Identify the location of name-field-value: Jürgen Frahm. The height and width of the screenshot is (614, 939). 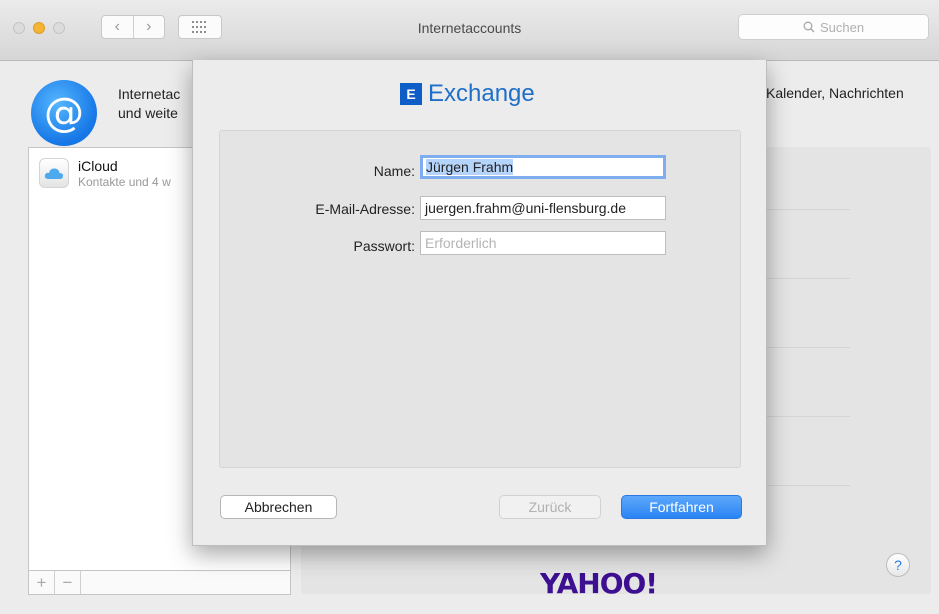
(470, 167).